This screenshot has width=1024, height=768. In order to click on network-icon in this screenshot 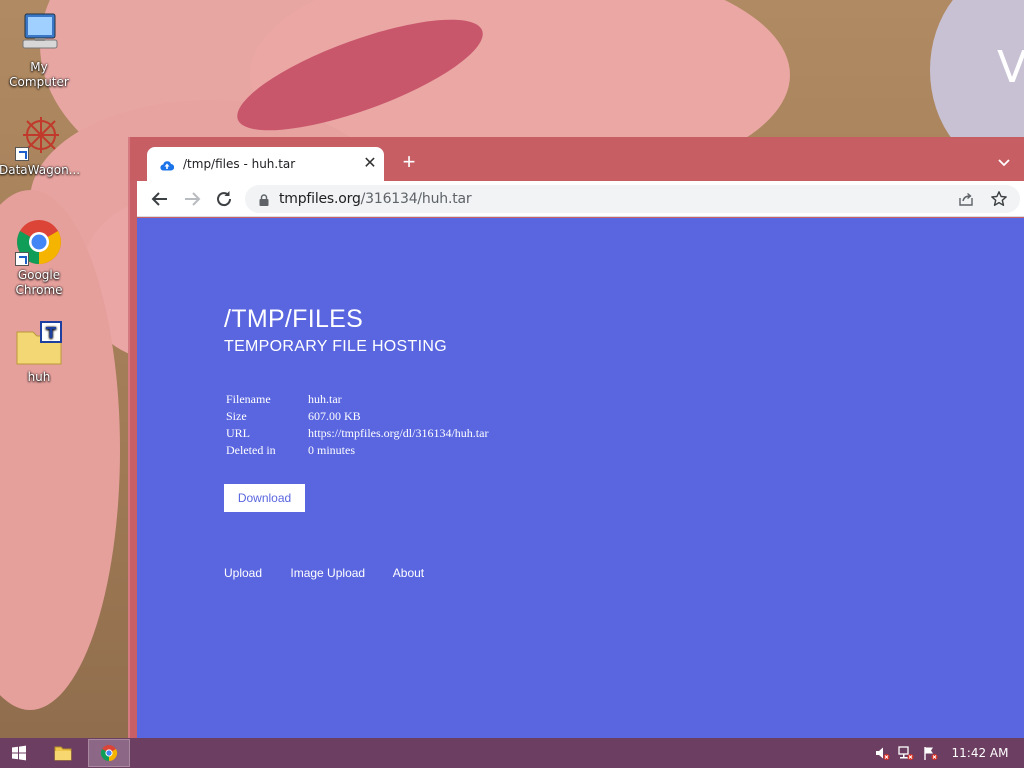, I will do `click(906, 753)`.